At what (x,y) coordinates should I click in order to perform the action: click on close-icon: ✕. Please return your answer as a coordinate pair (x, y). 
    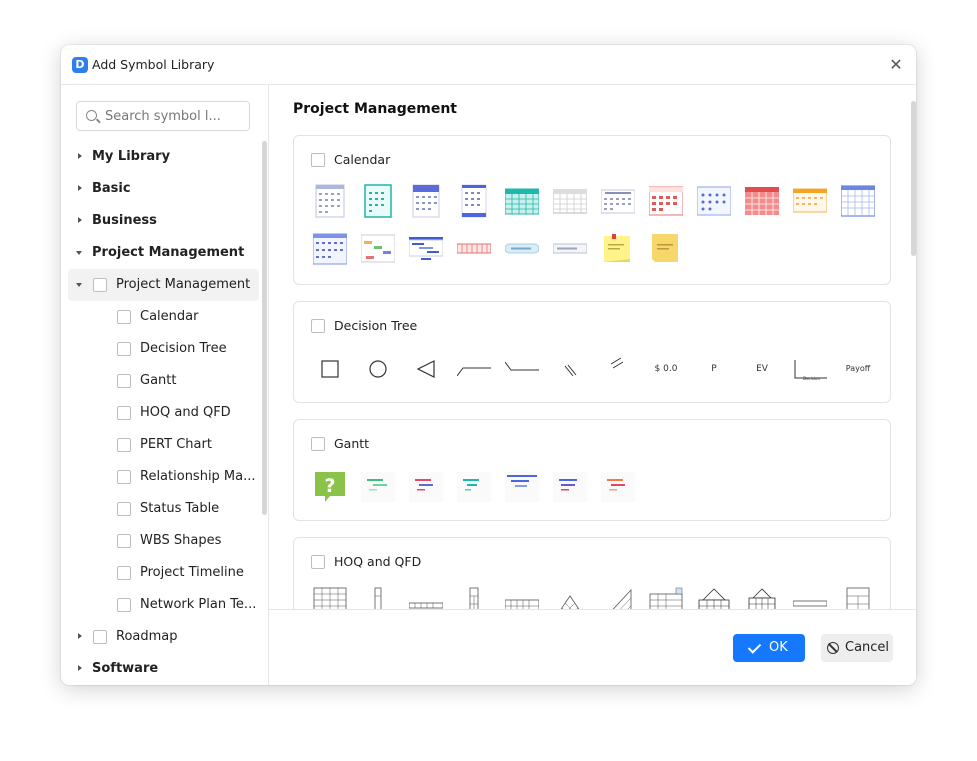
    Looking at the image, I should click on (896, 65).